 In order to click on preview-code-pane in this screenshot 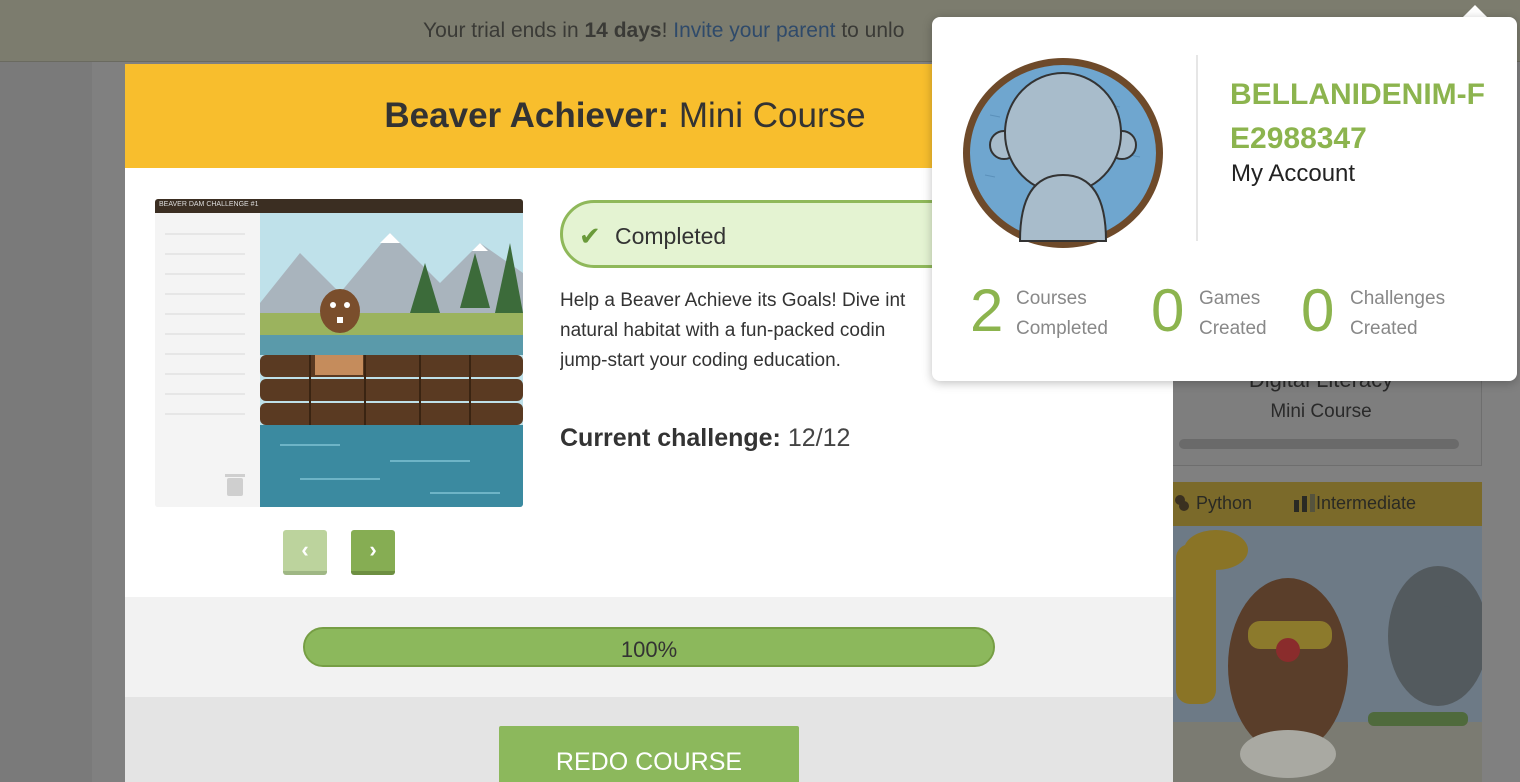, I will do `click(207, 360)`.